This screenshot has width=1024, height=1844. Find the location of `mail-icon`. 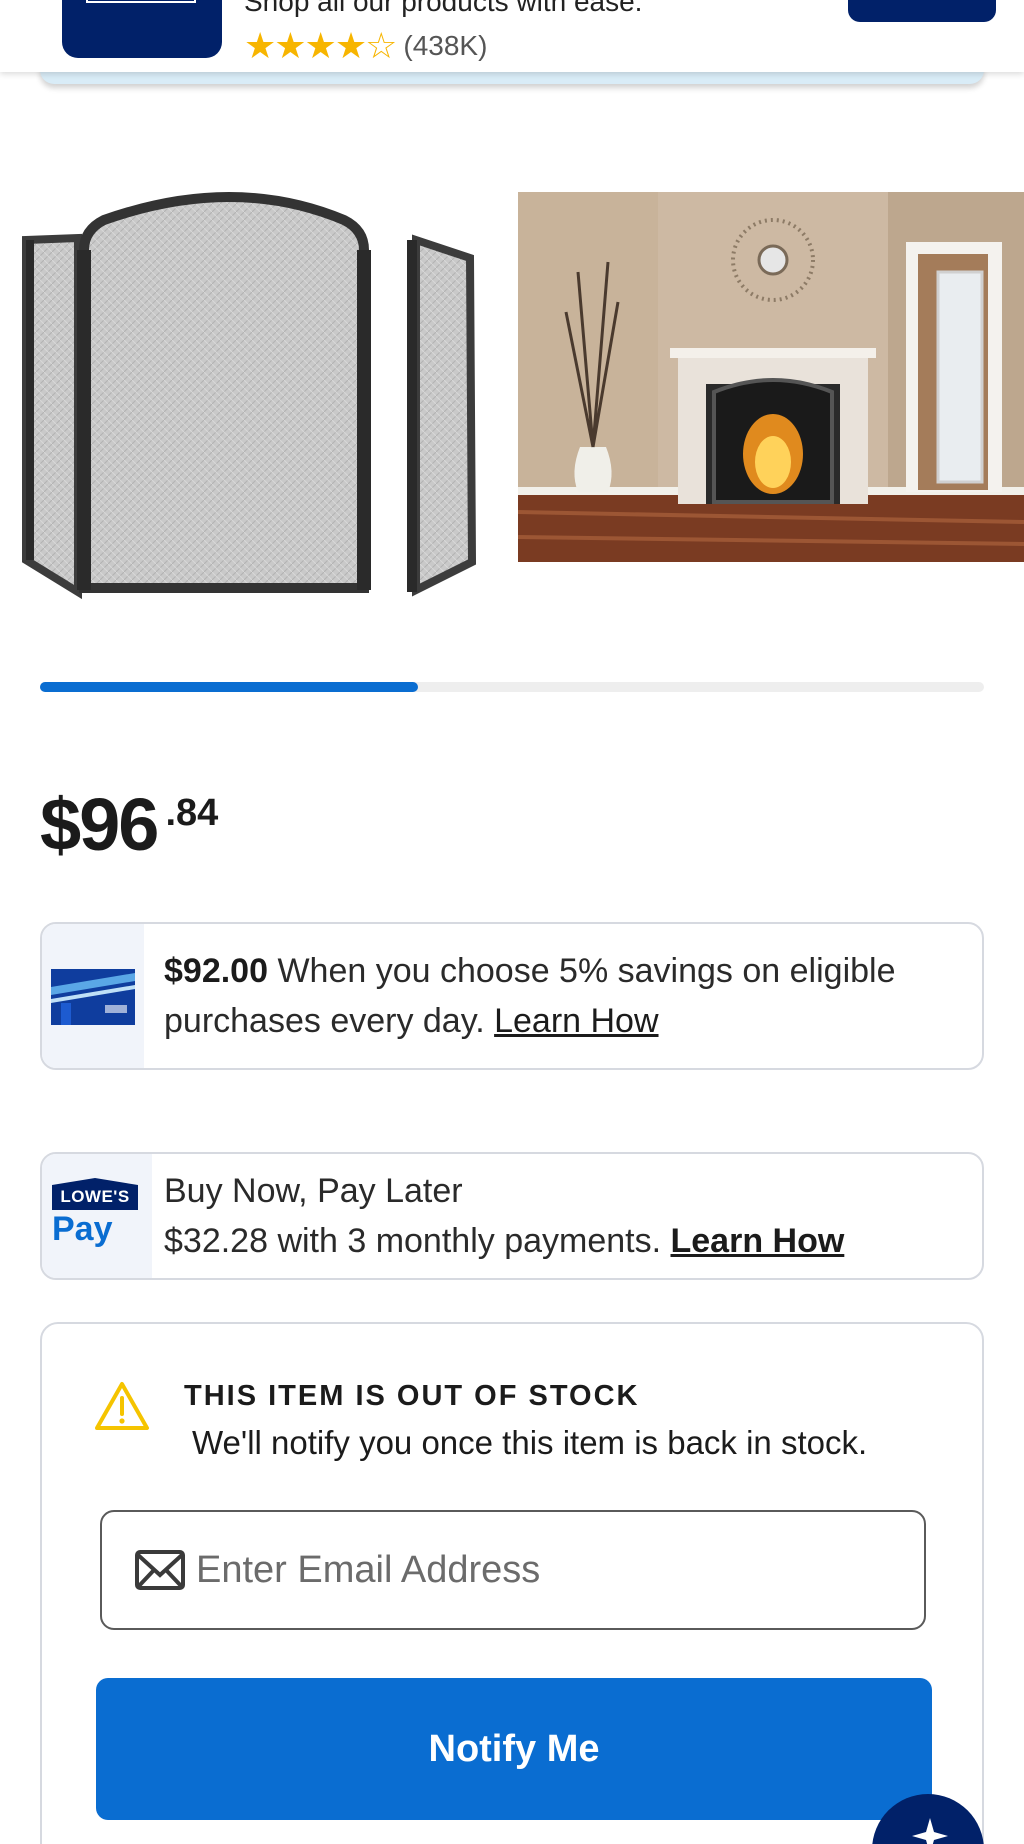

mail-icon is located at coordinates (160, 1570).